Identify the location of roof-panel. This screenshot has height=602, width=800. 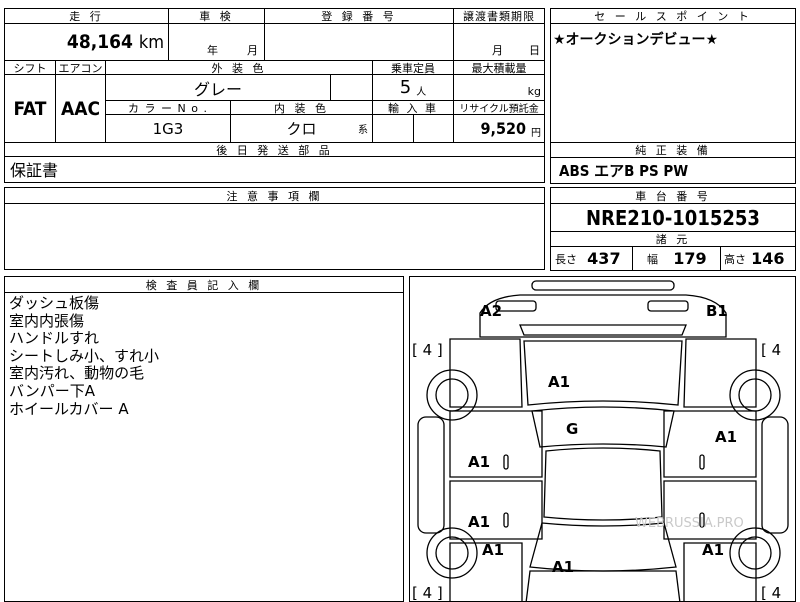
(603, 484).